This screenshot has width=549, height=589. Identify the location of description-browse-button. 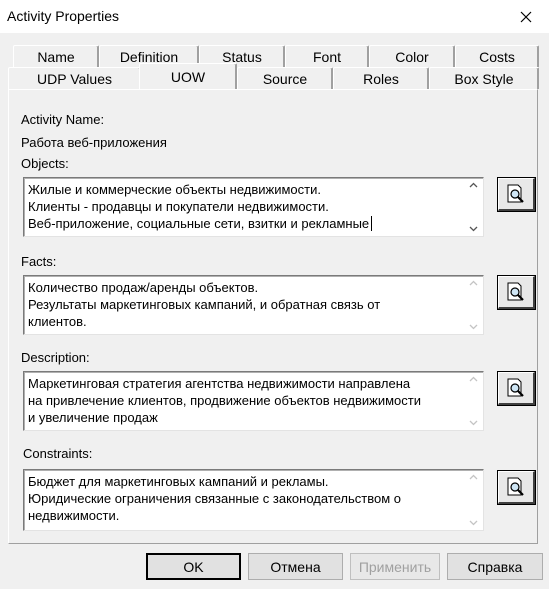
(516, 388).